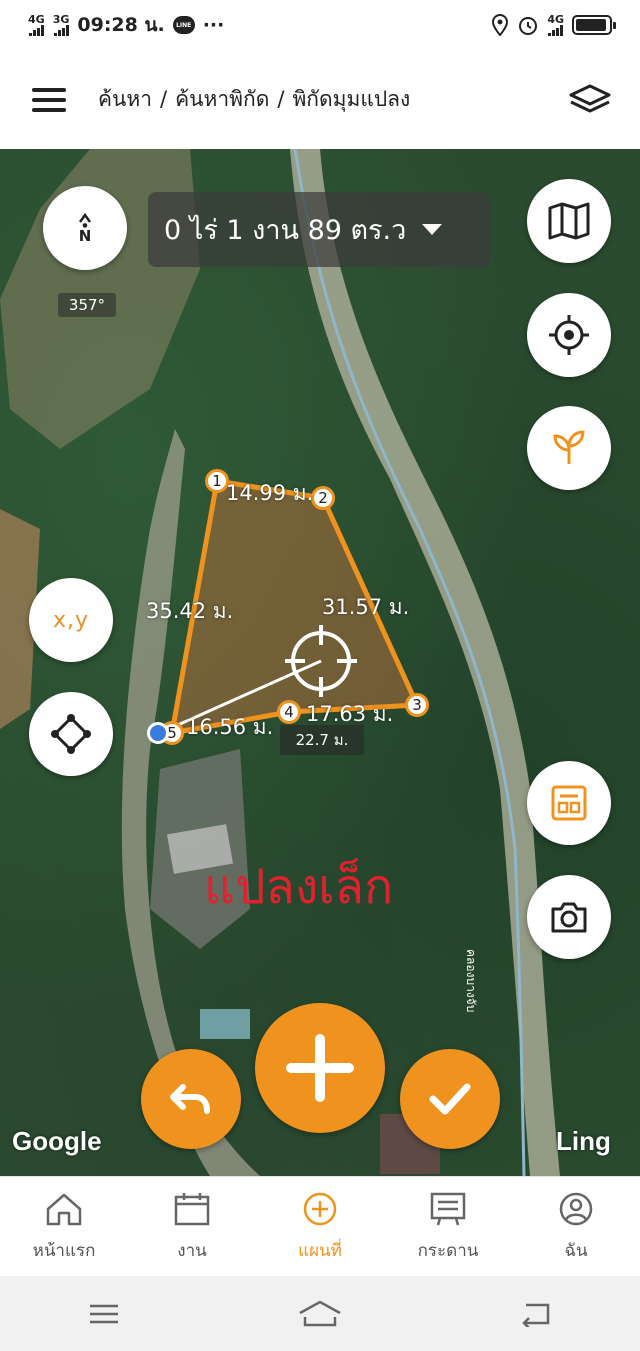 Image resolution: width=640 pixels, height=1351 pixels. I want to click on nav-map: แผนที่, so click(320, 1226).